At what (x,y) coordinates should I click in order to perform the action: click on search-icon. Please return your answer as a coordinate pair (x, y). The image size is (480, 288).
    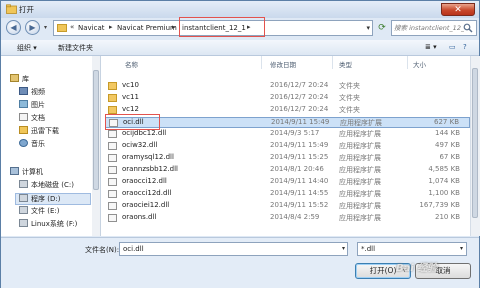
    Looking at the image, I should click on (468, 28).